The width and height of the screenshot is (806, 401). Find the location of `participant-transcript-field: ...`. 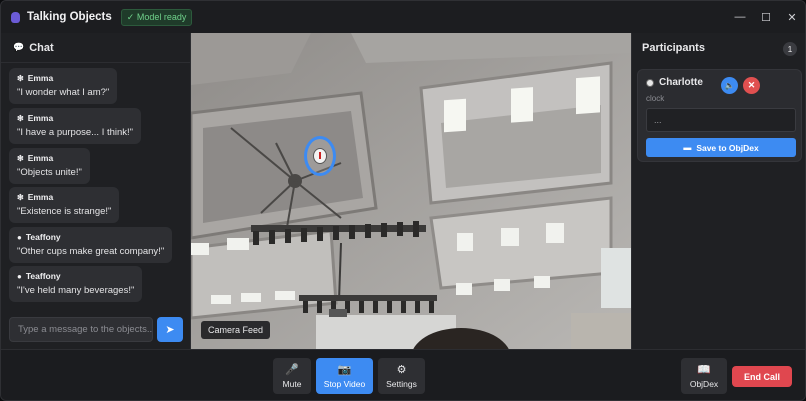

participant-transcript-field: ... is located at coordinates (721, 120).